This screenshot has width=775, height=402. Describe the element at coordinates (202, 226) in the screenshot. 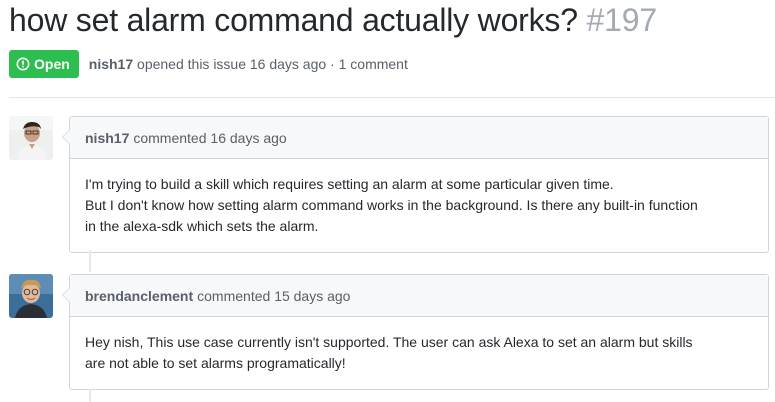

I see `comment-body-line: in the alexa-sdk which sets the alarm.` at that location.